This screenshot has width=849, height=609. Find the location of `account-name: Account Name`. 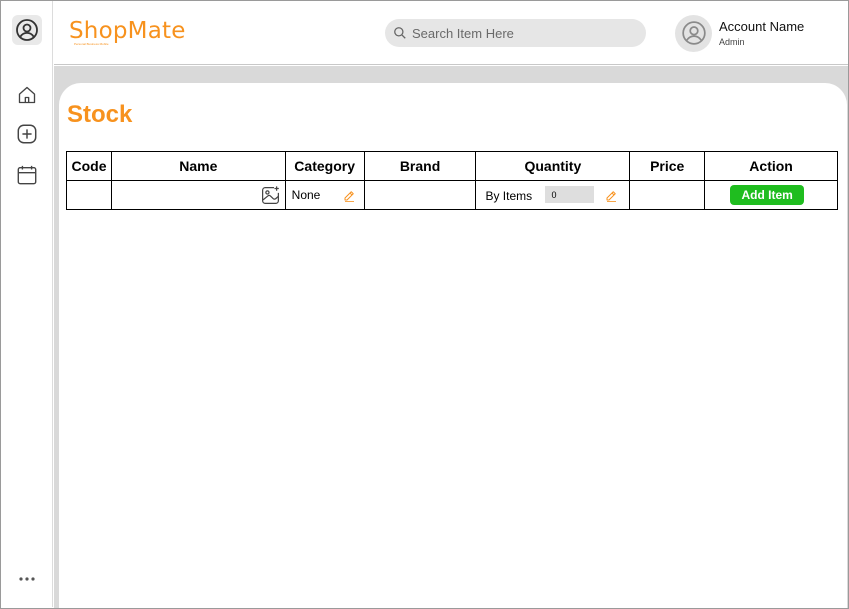

account-name: Account Name is located at coordinates (762, 26).